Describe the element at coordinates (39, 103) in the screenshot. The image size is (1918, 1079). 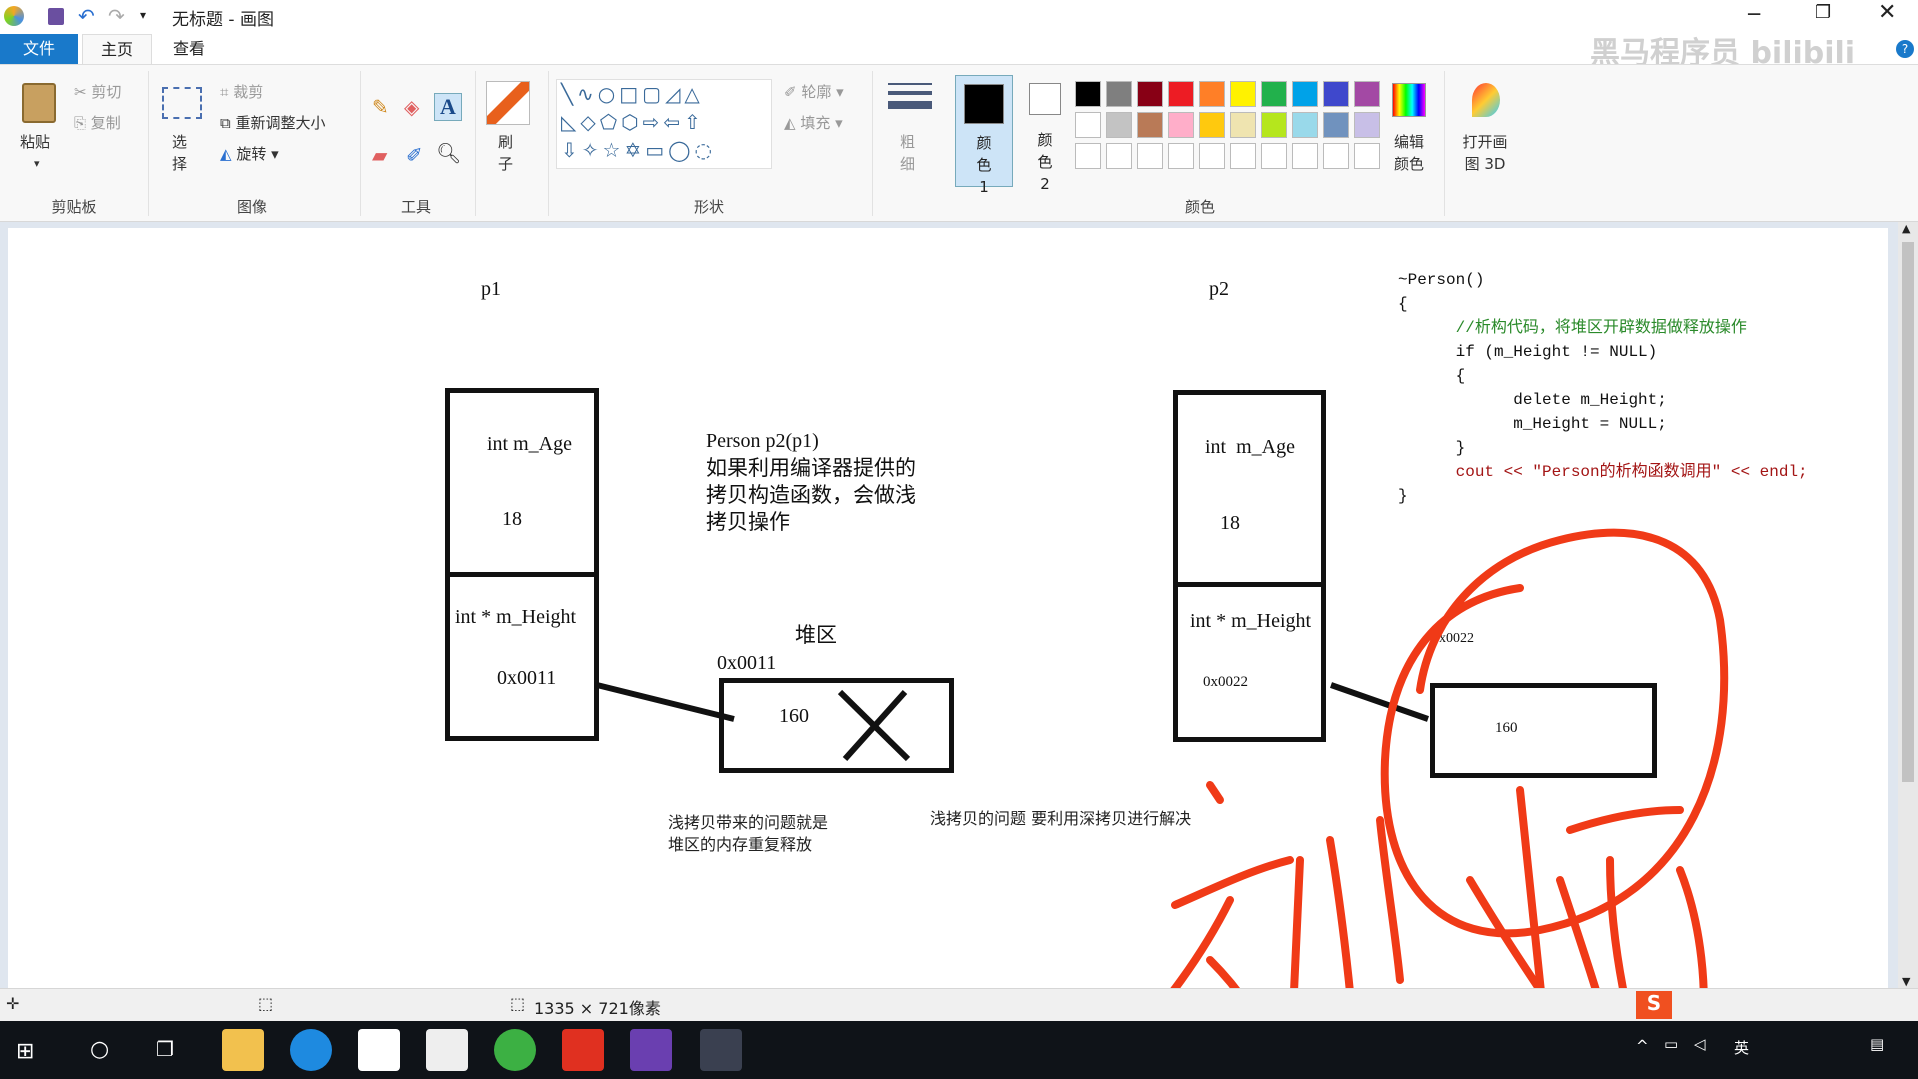
I see `paste-icon` at that location.